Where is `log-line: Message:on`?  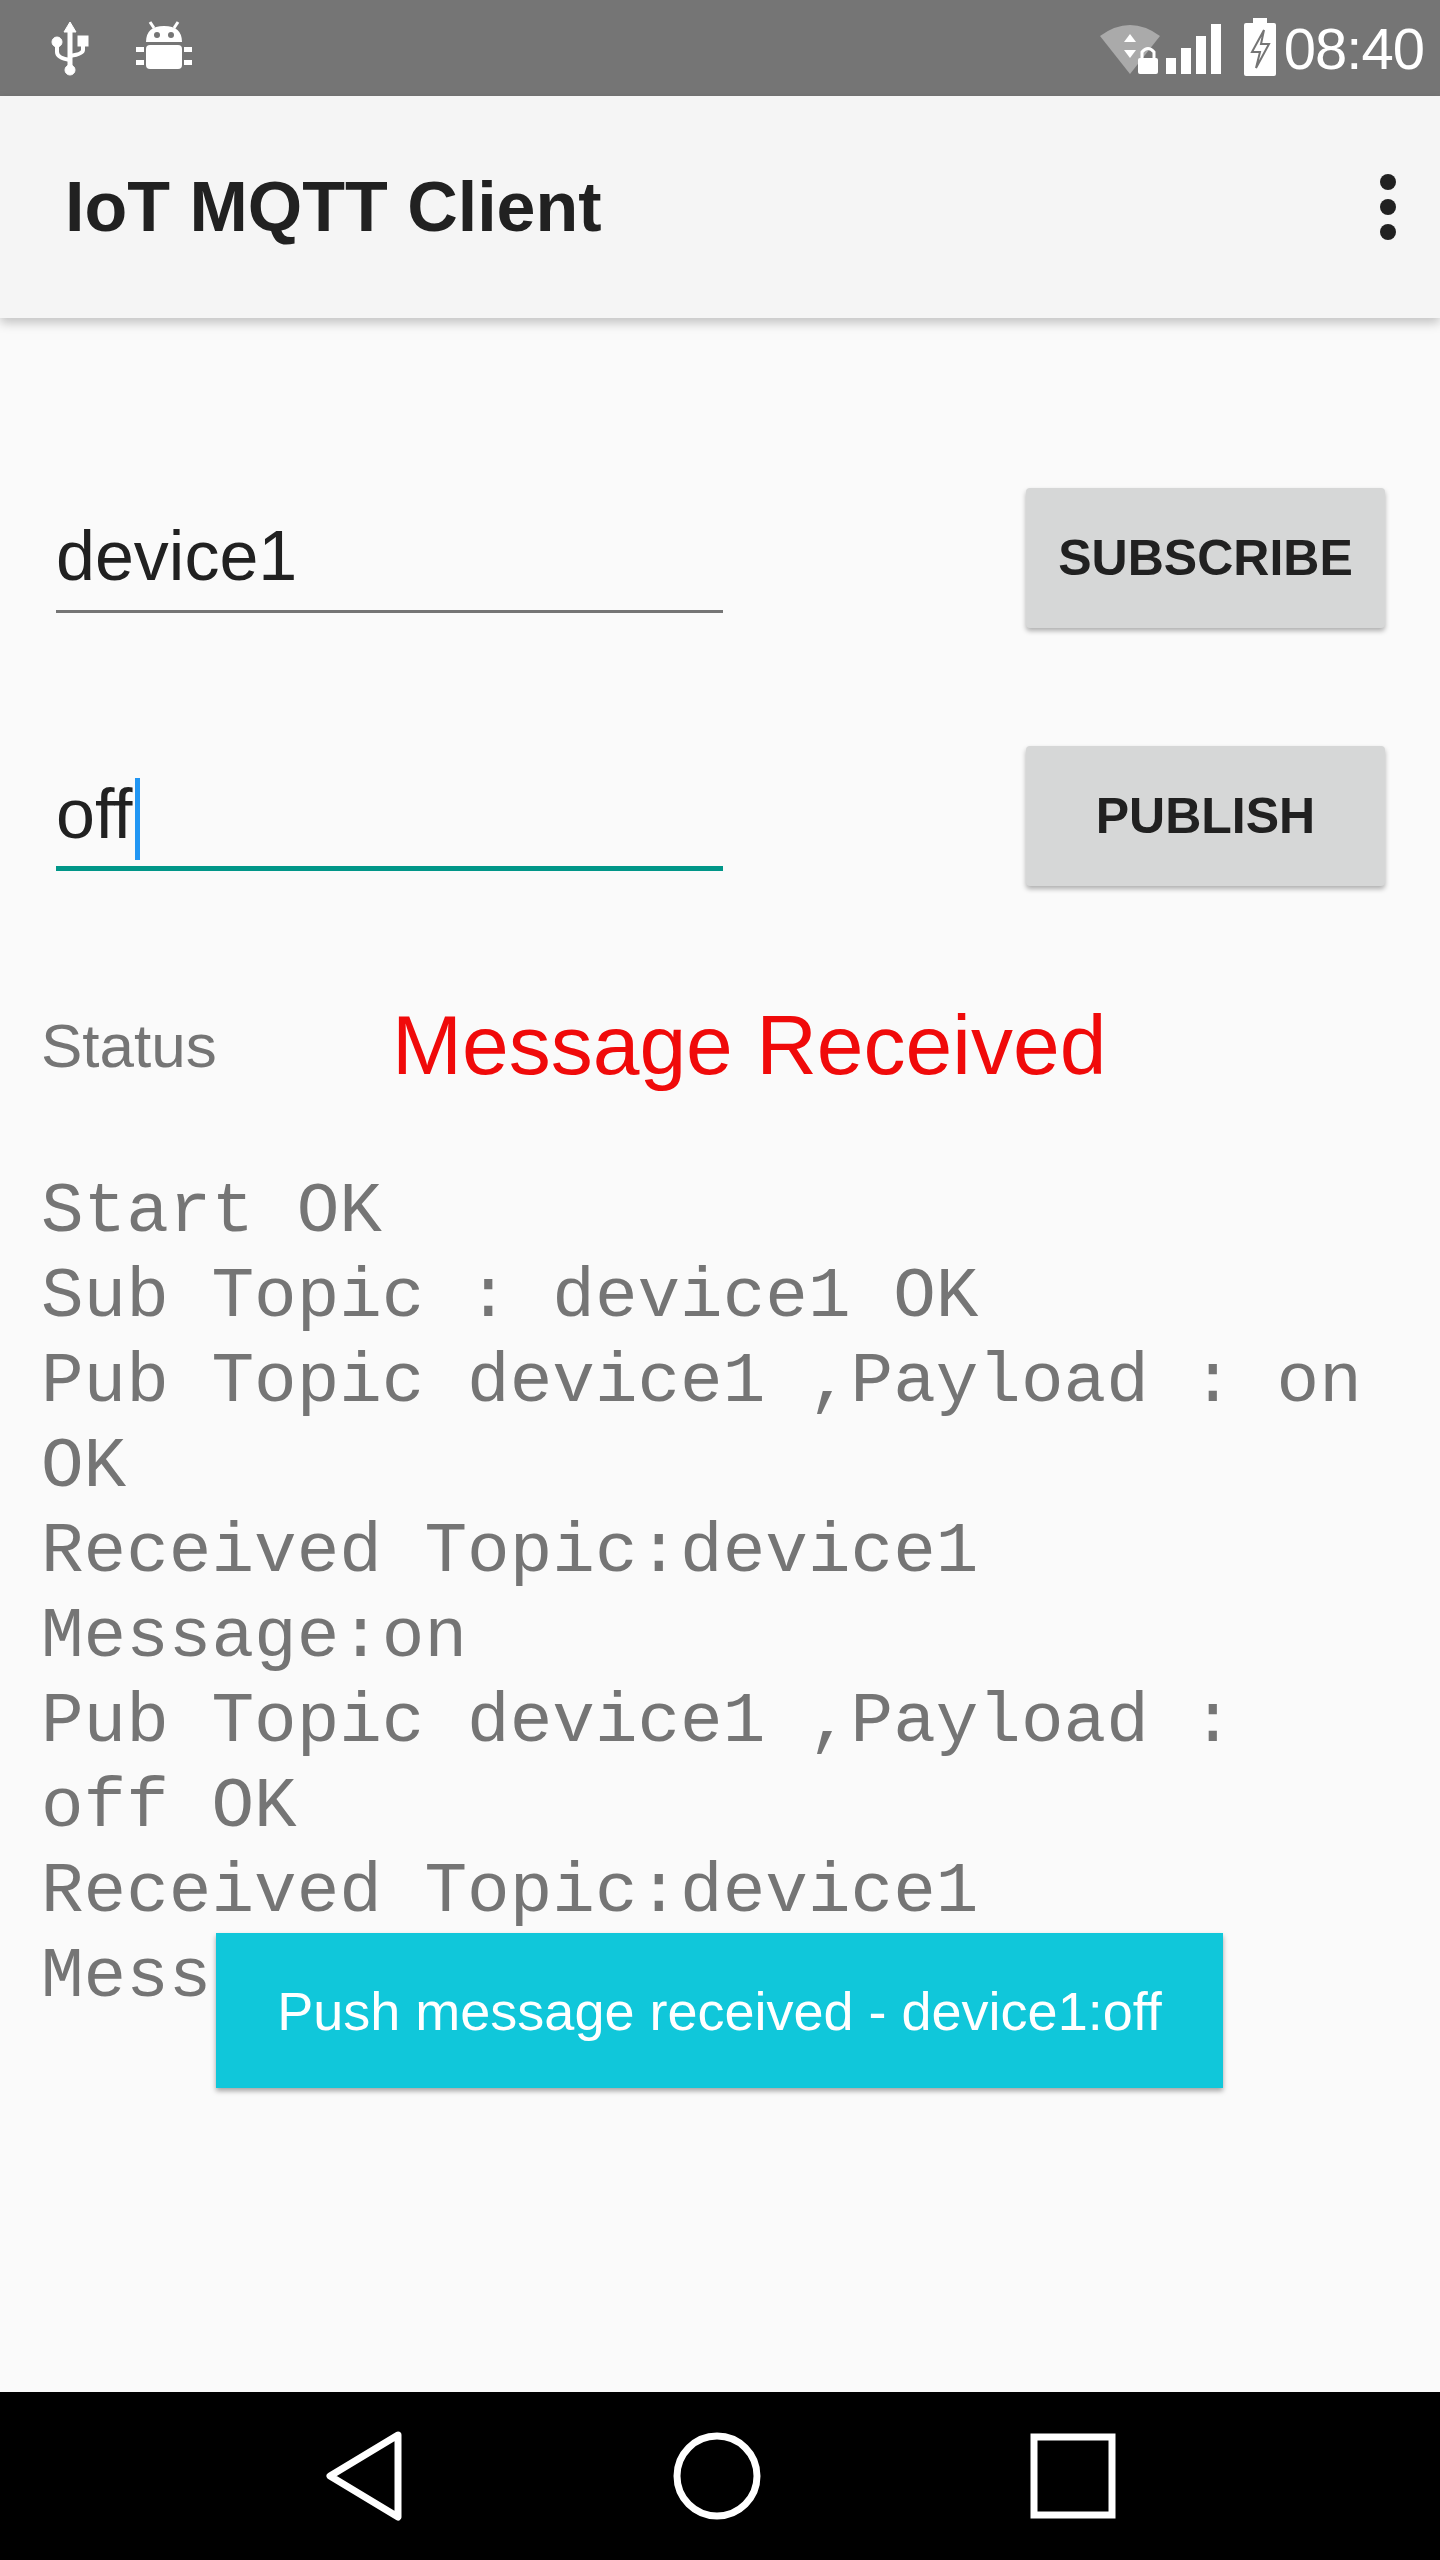 log-line: Message:on is located at coordinates (254, 1637).